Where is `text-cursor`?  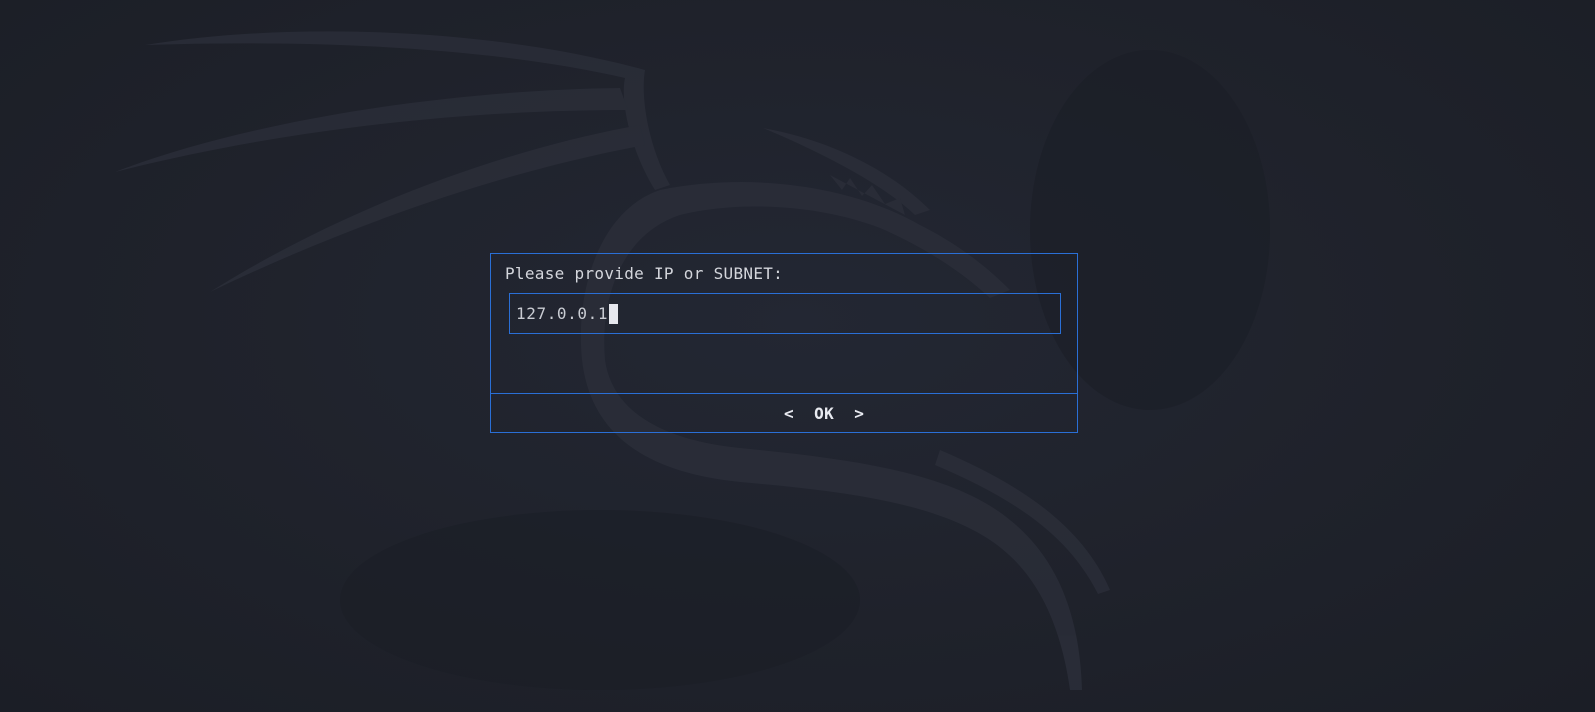 text-cursor is located at coordinates (614, 313).